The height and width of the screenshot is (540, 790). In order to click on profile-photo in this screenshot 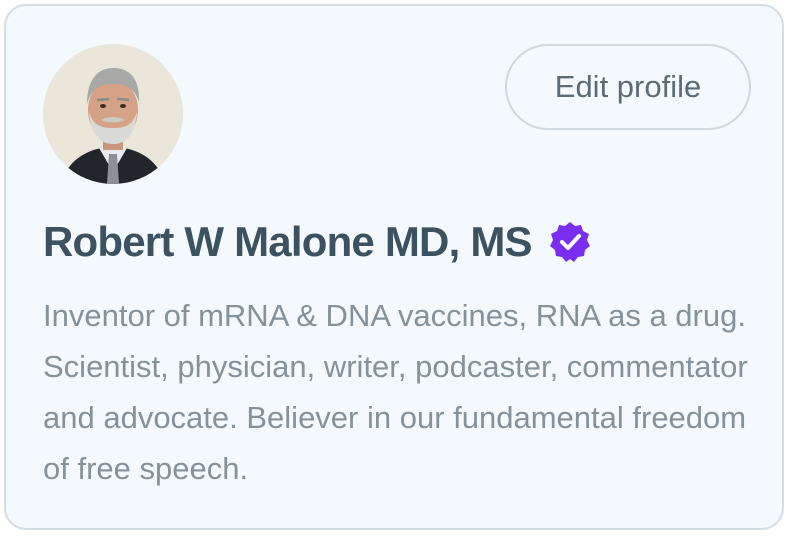, I will do `click(113, 114)`.